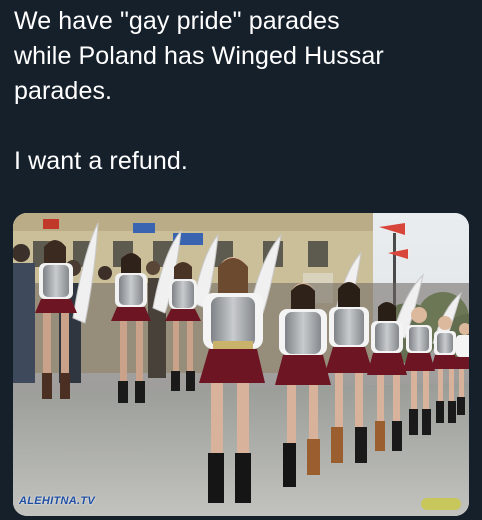 Image resolution: width=482 pixels, height=520 pixels. I want to click on watermark-logo: ALEHITNA.TV, so click(57, 501).